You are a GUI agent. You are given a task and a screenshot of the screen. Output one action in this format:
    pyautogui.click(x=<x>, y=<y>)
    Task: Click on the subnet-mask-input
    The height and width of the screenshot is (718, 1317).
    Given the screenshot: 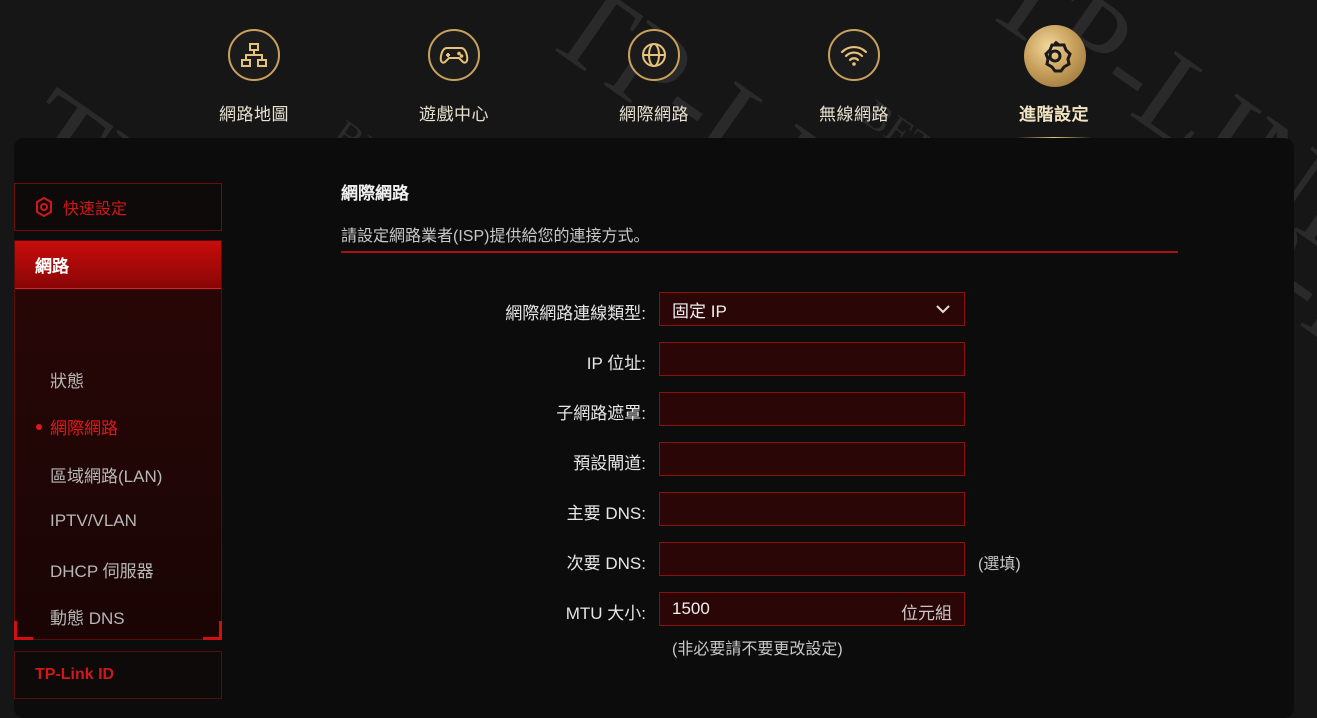 What is the action you would take?
    pyautogui.click(x=812, y=409)
    